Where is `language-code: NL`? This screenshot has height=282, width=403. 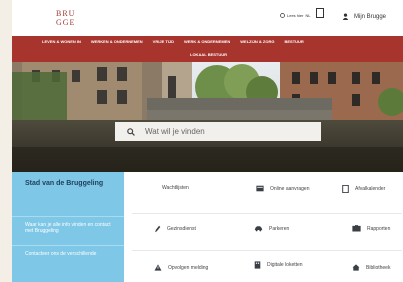
language-code: NL is located at coordinates (308, 15).